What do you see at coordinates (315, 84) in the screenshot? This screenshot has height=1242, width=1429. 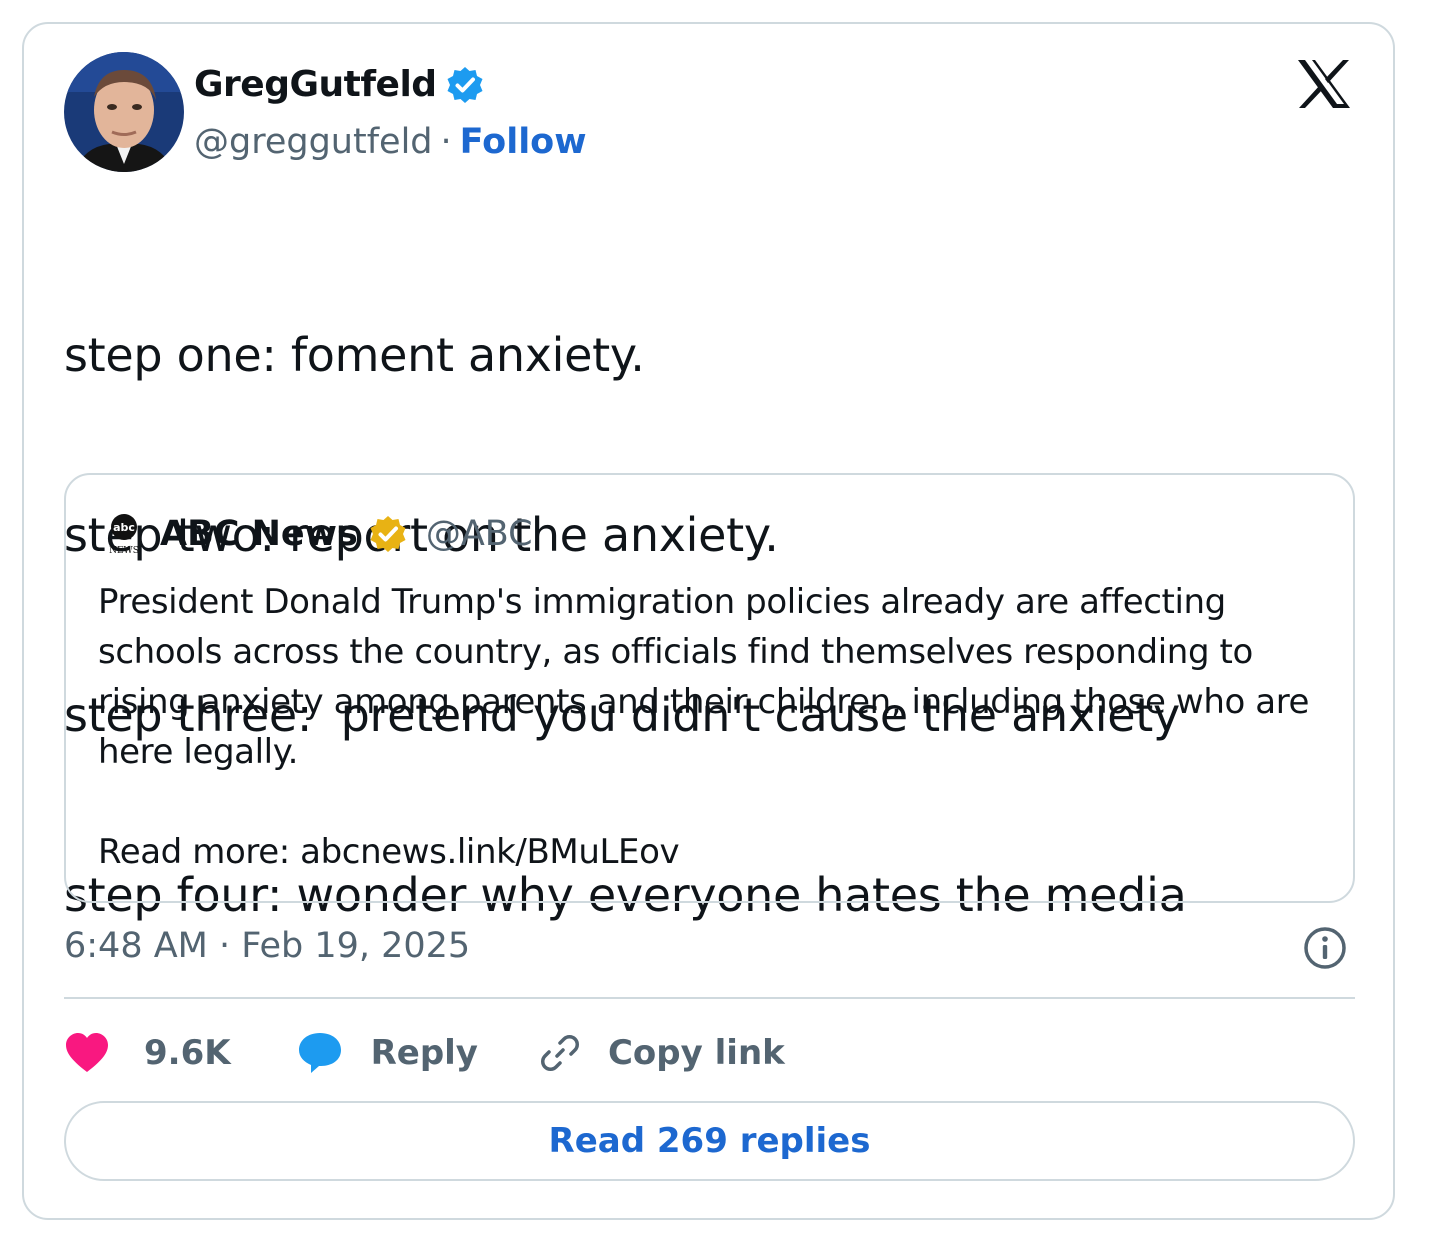 I see `author-display-name: GregGutfeld` at bounding box center [315, 84].